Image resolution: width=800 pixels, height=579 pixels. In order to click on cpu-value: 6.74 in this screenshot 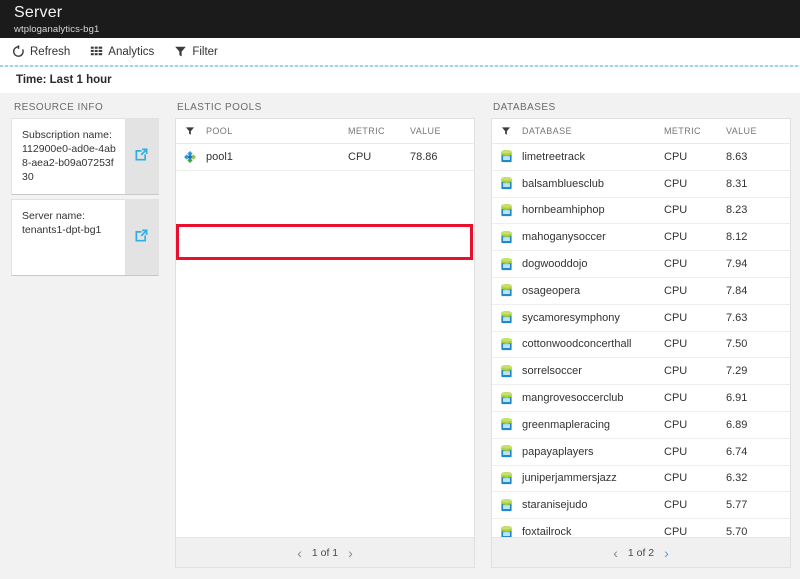, I will do `click(737, 451)`.